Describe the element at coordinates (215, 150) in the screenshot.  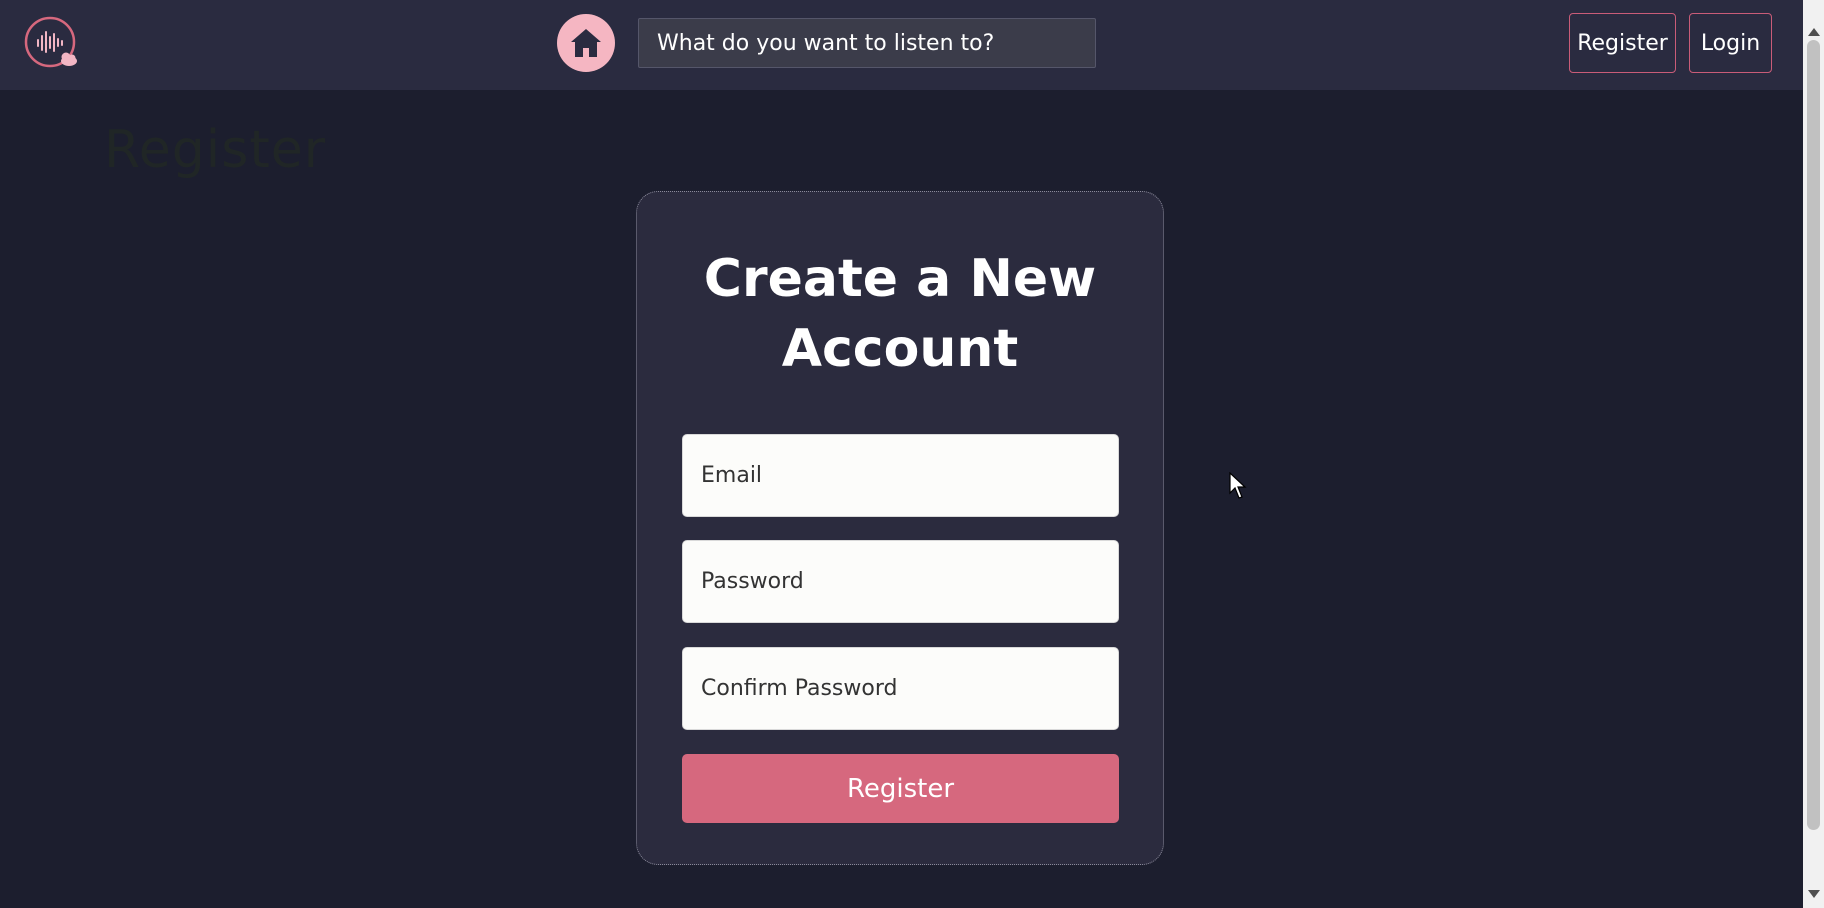
I see `page-title: Register` at that location.